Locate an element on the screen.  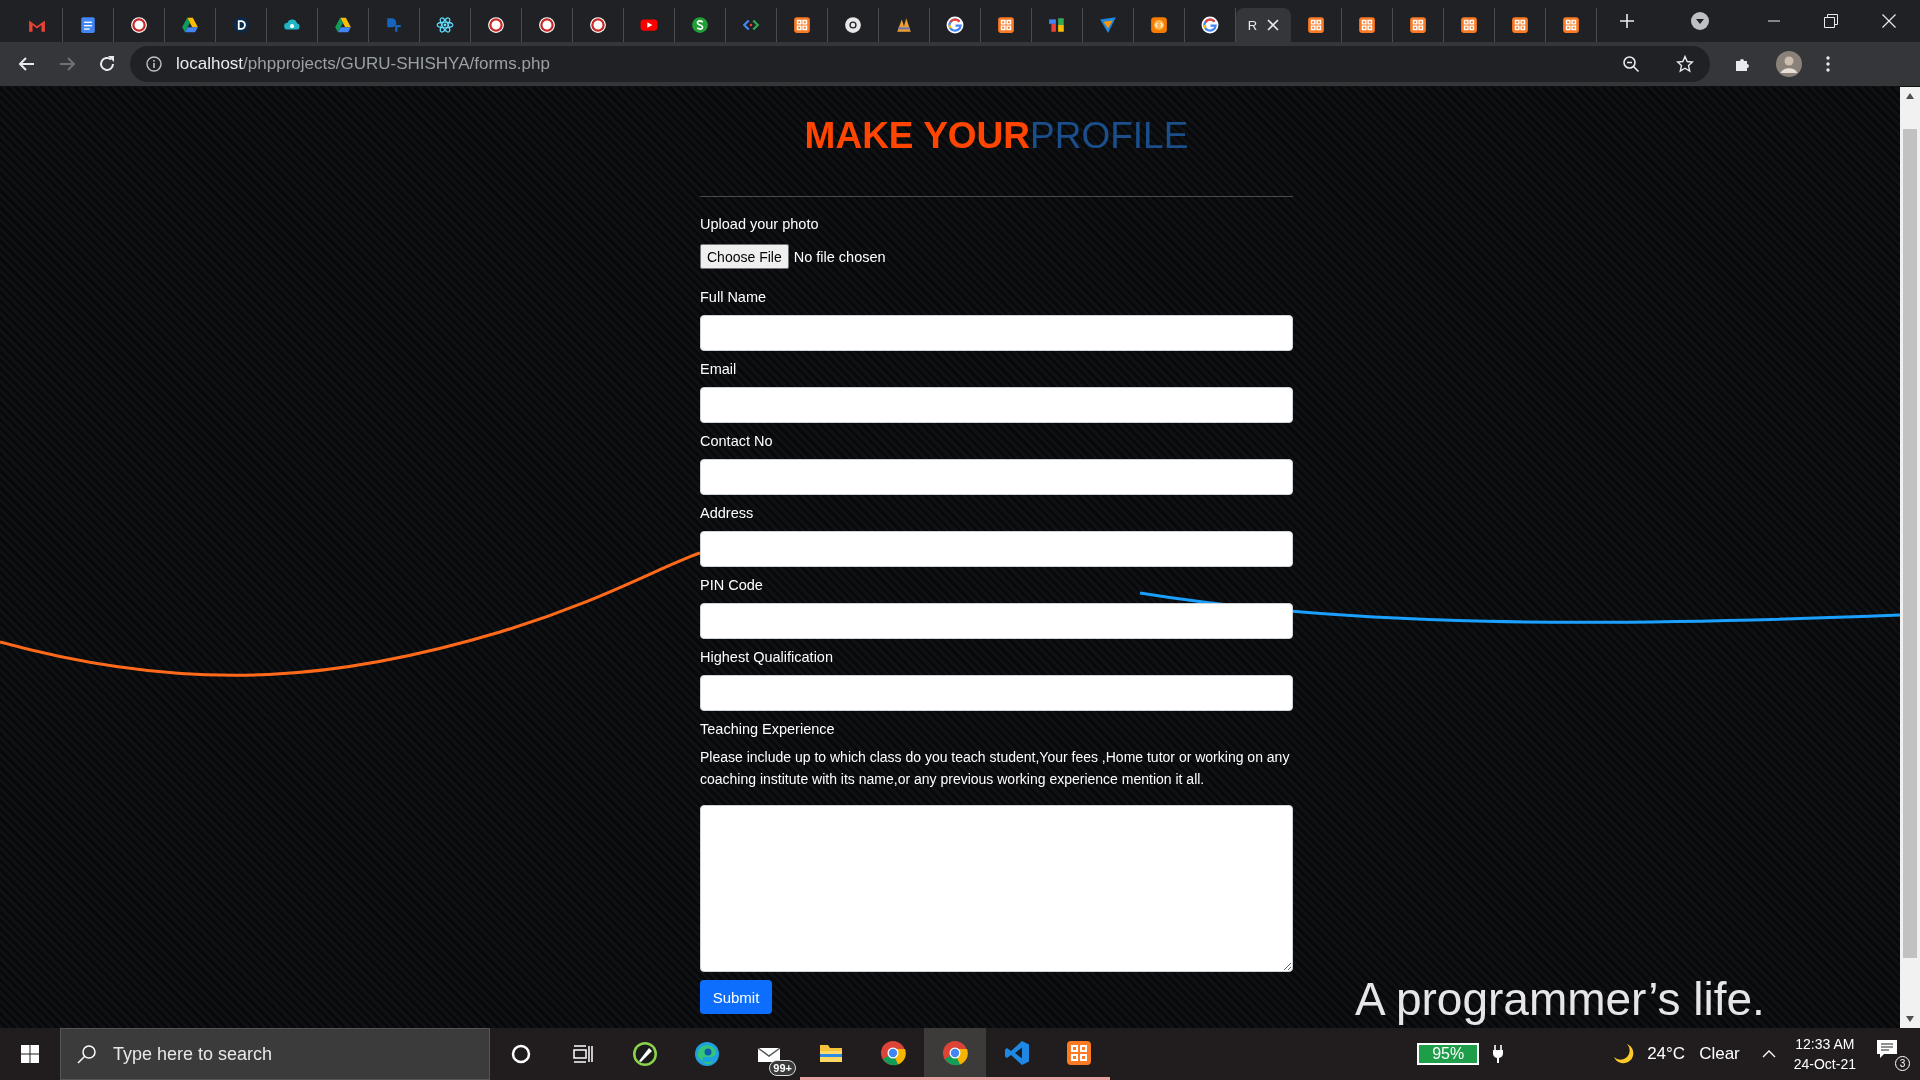
windows-icon is located at coordinates (30, 1054).